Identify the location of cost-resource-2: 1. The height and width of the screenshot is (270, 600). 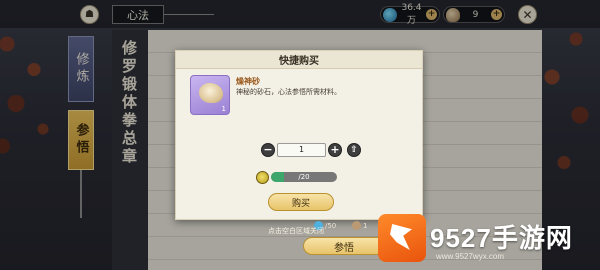
(359, 225).